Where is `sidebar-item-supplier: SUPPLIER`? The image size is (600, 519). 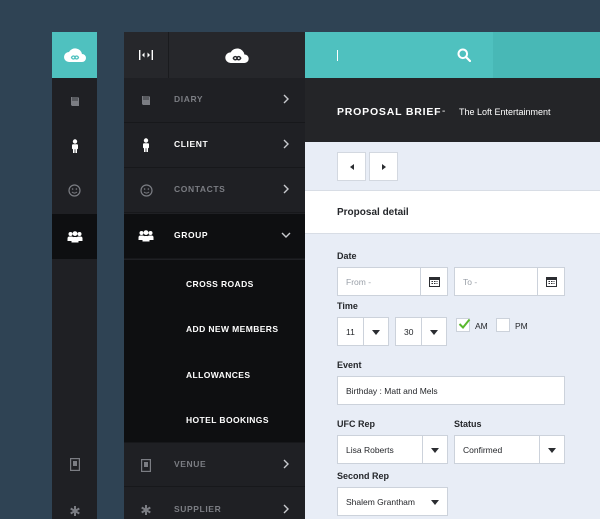
sidebar-item-supplier: SUPPLIER is located at coordinates (214, 503).